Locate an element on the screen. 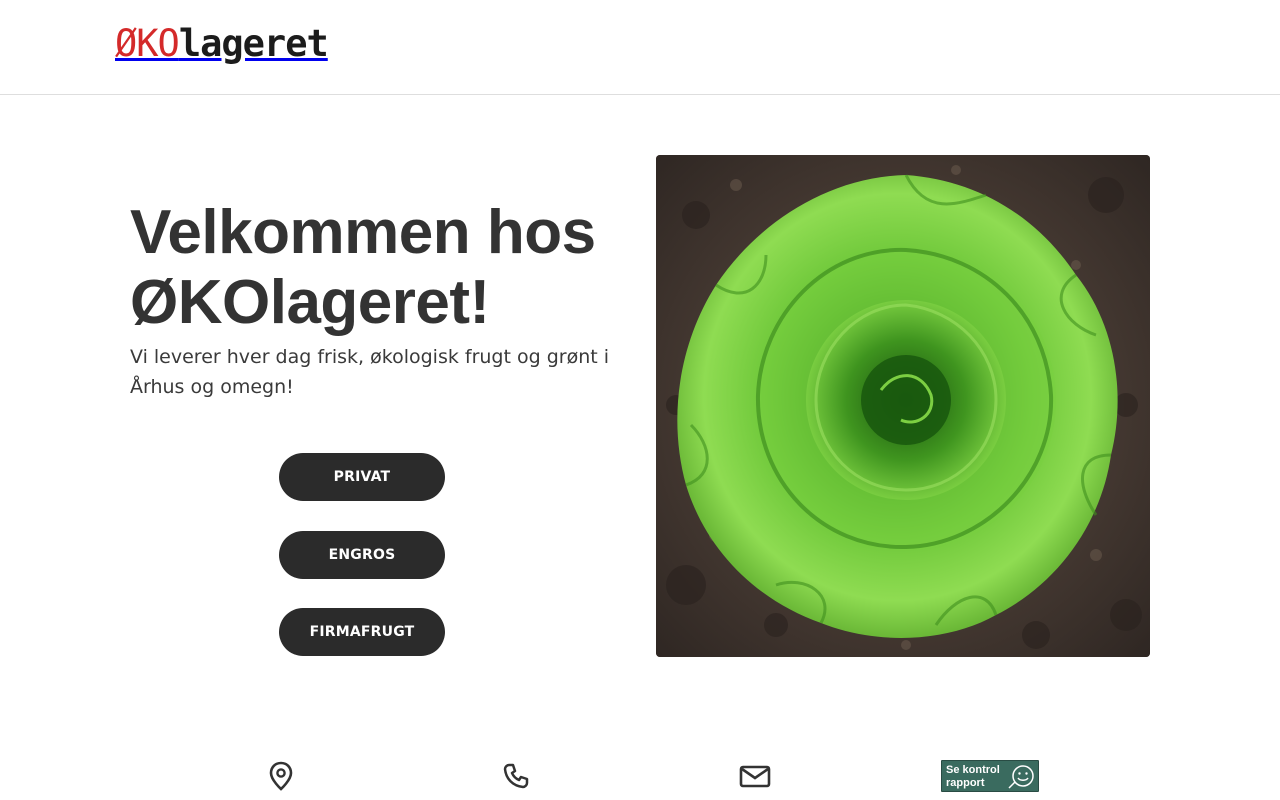  hero-title: Velkommen hos ØKOlageret! is located at coordinates (363, 267).